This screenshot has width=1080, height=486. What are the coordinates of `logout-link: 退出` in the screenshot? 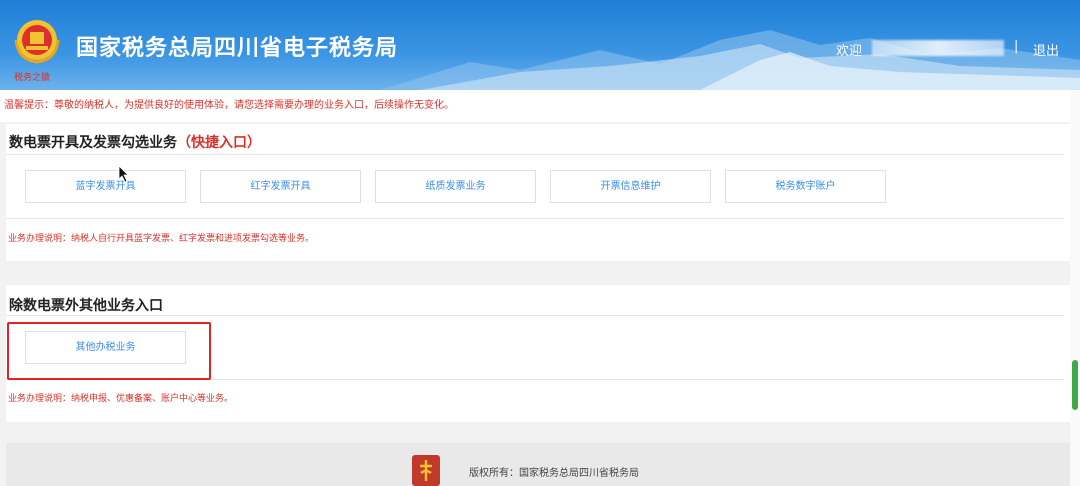 It's located at (1046, 49).